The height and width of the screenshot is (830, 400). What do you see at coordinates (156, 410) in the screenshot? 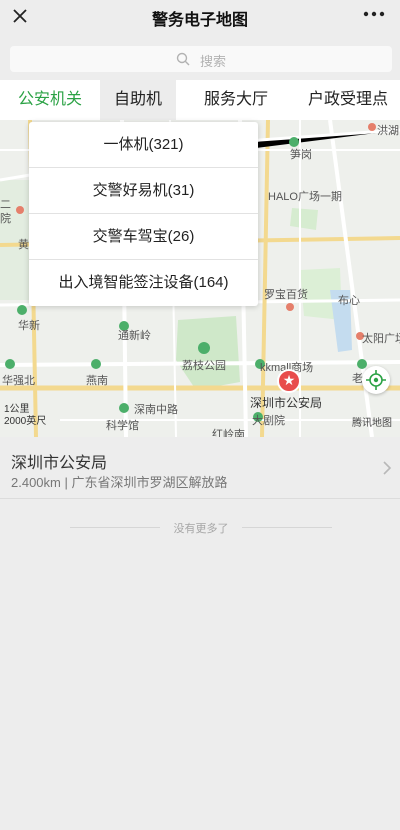
I see `map-label-shennan: 深南中路` at bounding box center [156, 410].